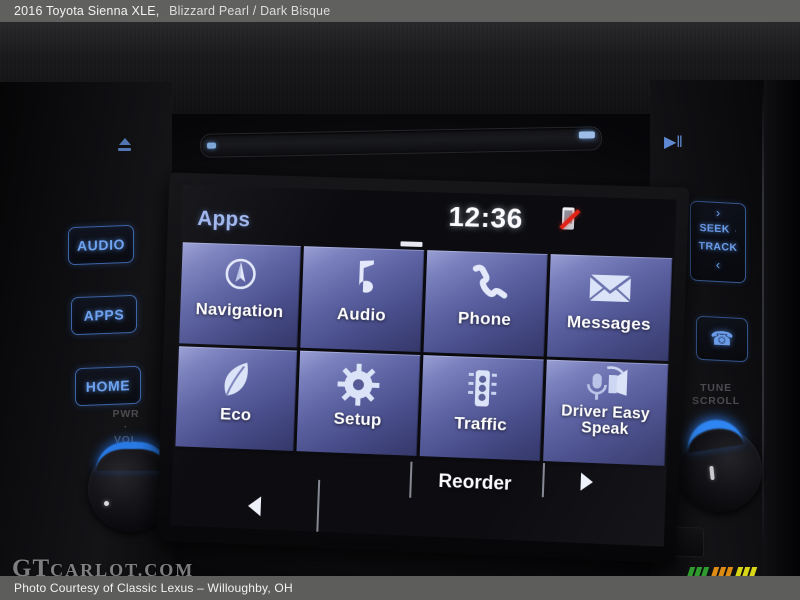 This screenshot has width=800, height=600. I want to click on audio-button: AUDIO, so click(101, 245).